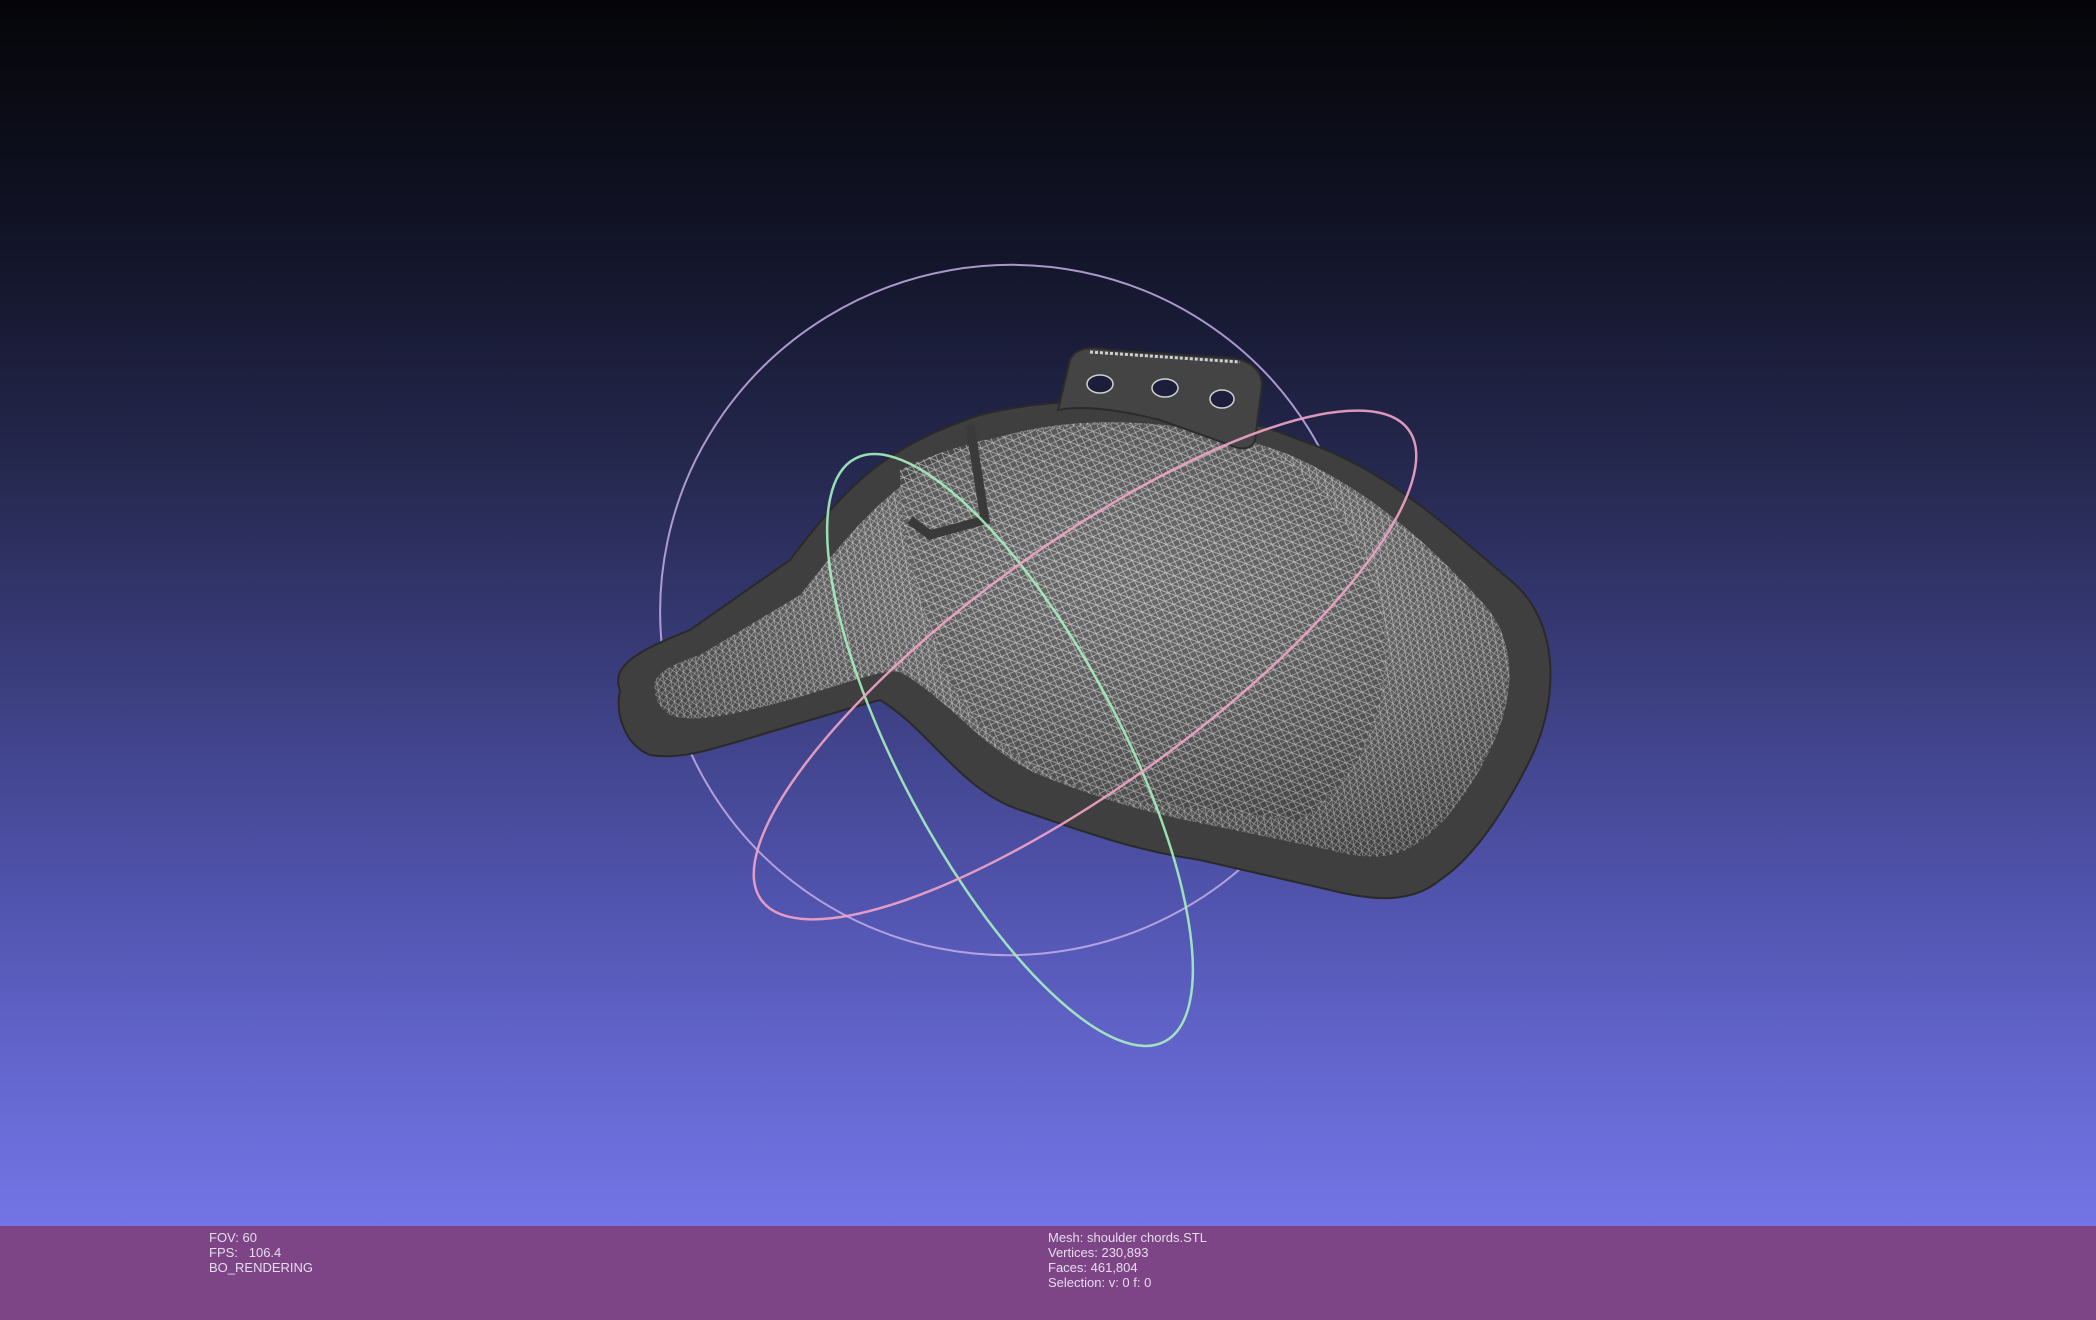 The height and width of the screenshot is (1320, 2096). I want to click on selection-readout: Selection: v: 0 f: 0, so click(1100, 1282).